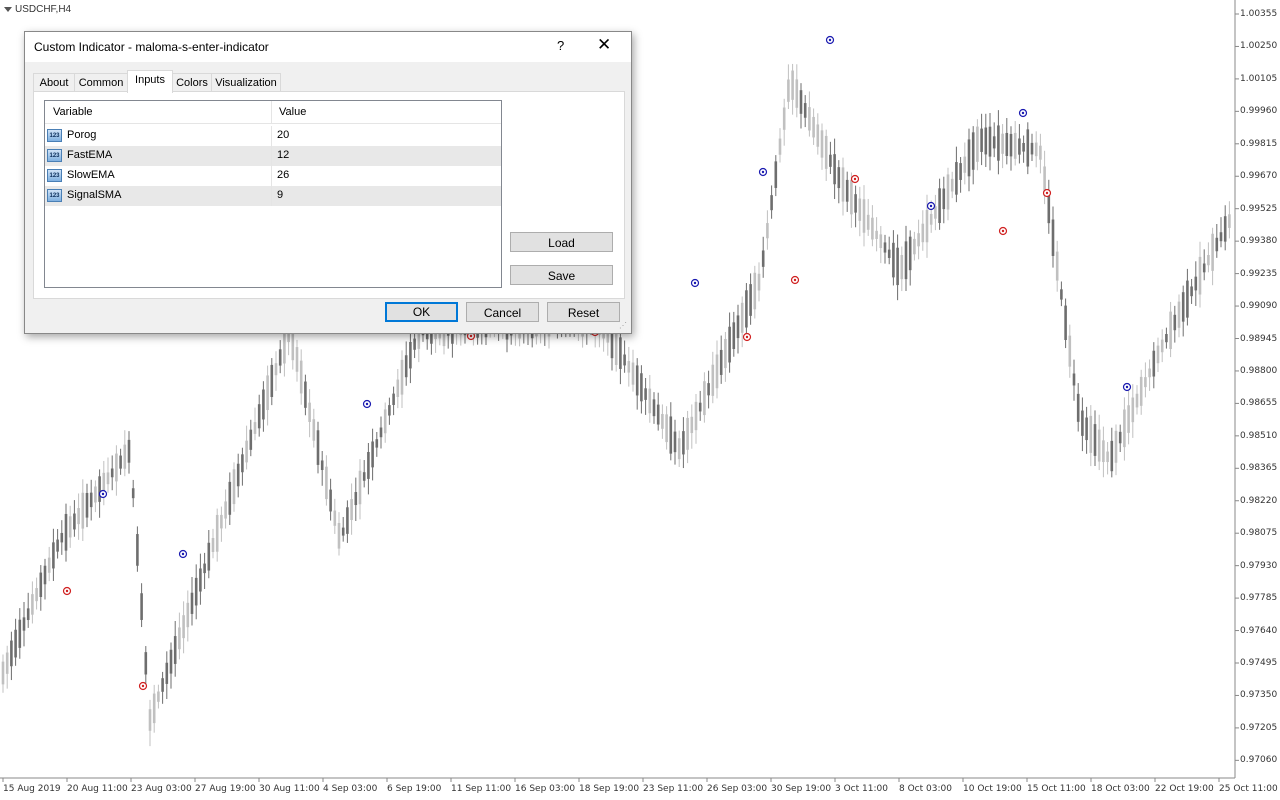 This screenshot has width=1280, height=800. I want to click on time-label: 16 Sep 03:00, so click(545, 789).